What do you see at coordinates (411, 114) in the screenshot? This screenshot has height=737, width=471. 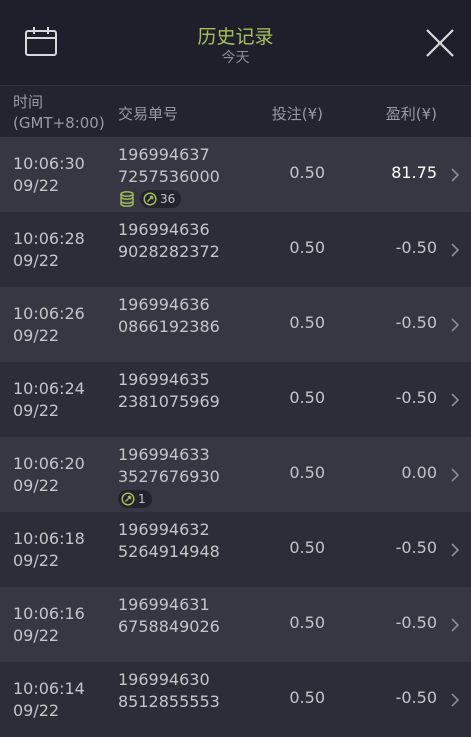 I see `column-profit: 盈利(¥)` at bounding box center [411, 114].